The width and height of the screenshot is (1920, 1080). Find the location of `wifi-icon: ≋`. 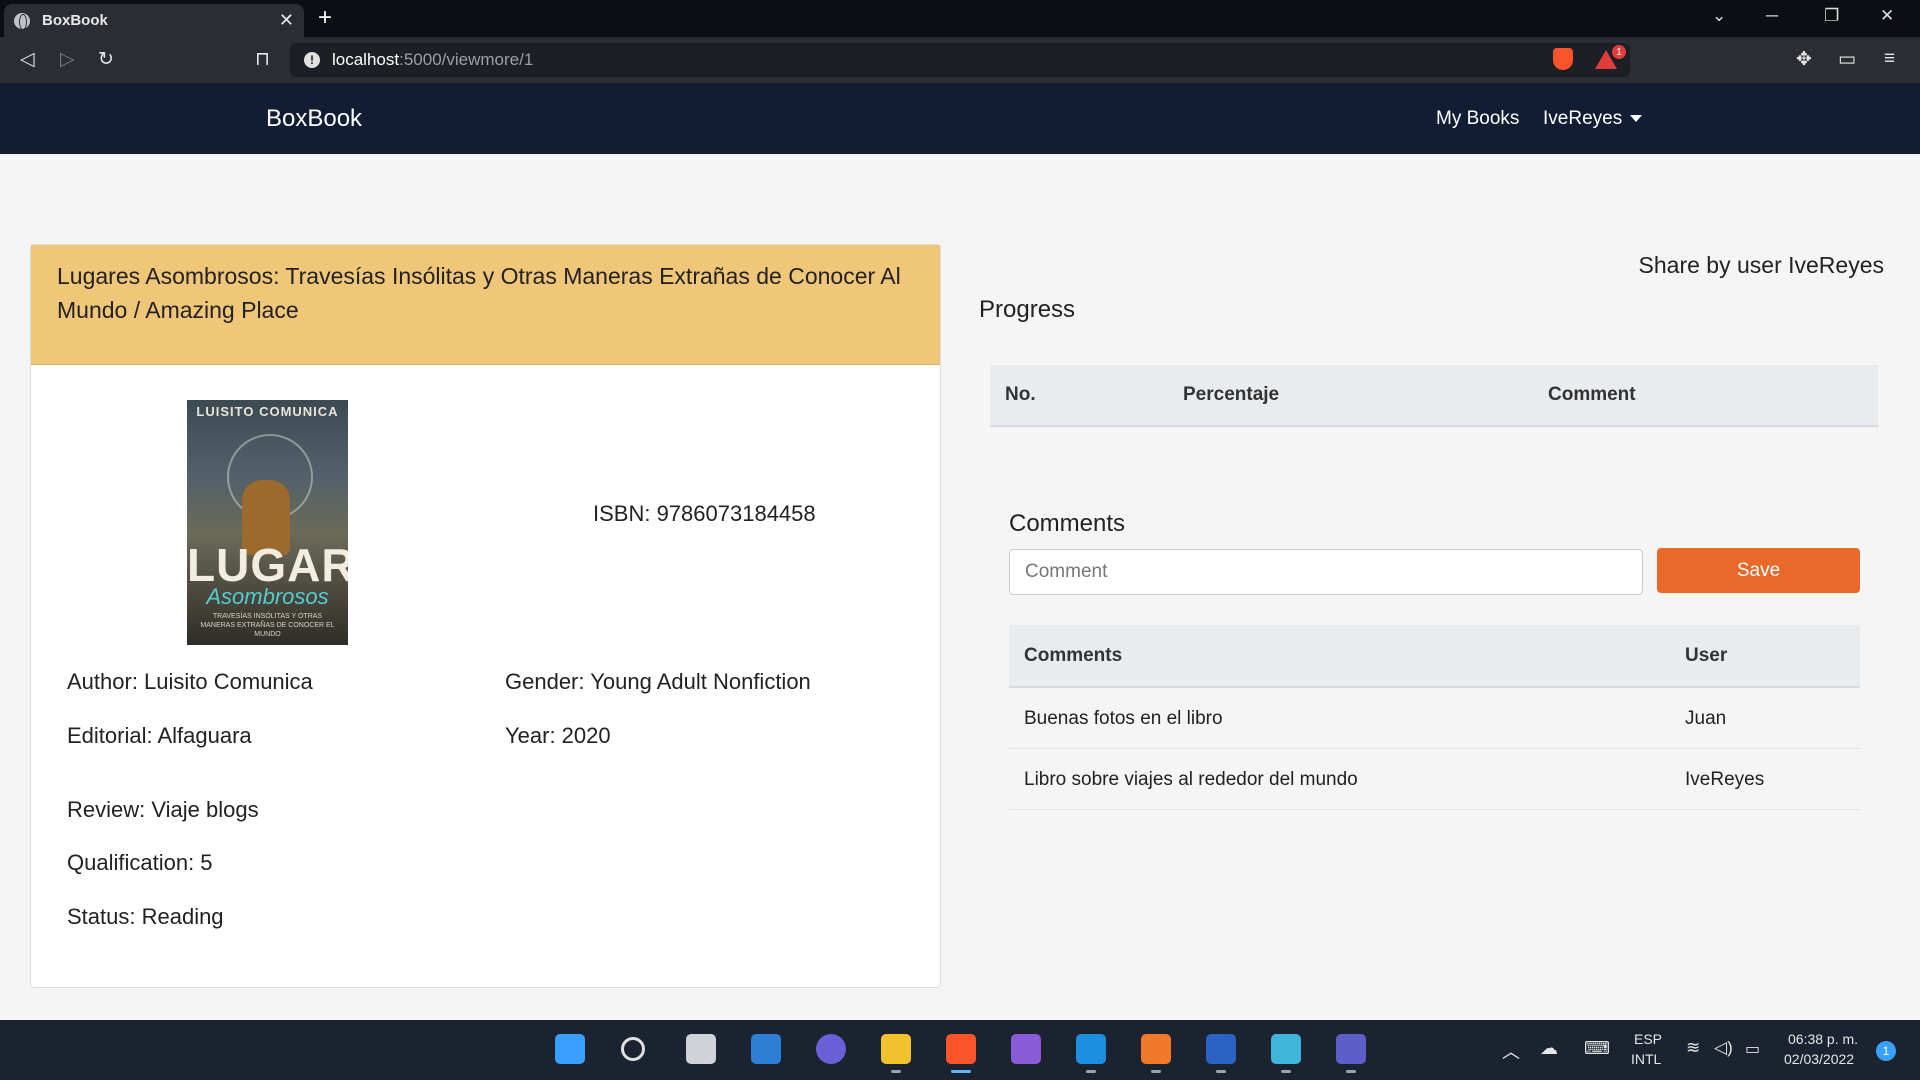

wifi-icon: ≋ is located at coordinates (1693, 1048).